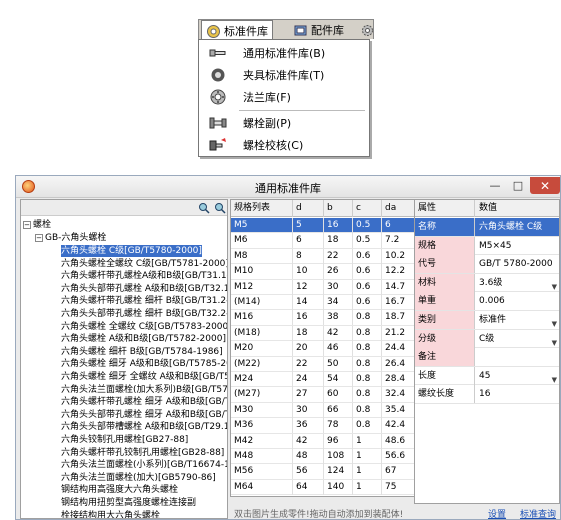 The height and width of the screenshot is (520, 561). I want to click on table-row: (M14) 14 34 0.6 16.7, so click(324, 303).